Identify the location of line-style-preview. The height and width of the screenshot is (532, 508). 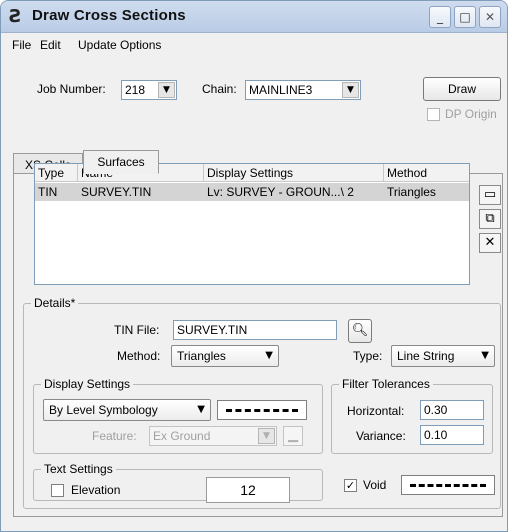
(262, 410).